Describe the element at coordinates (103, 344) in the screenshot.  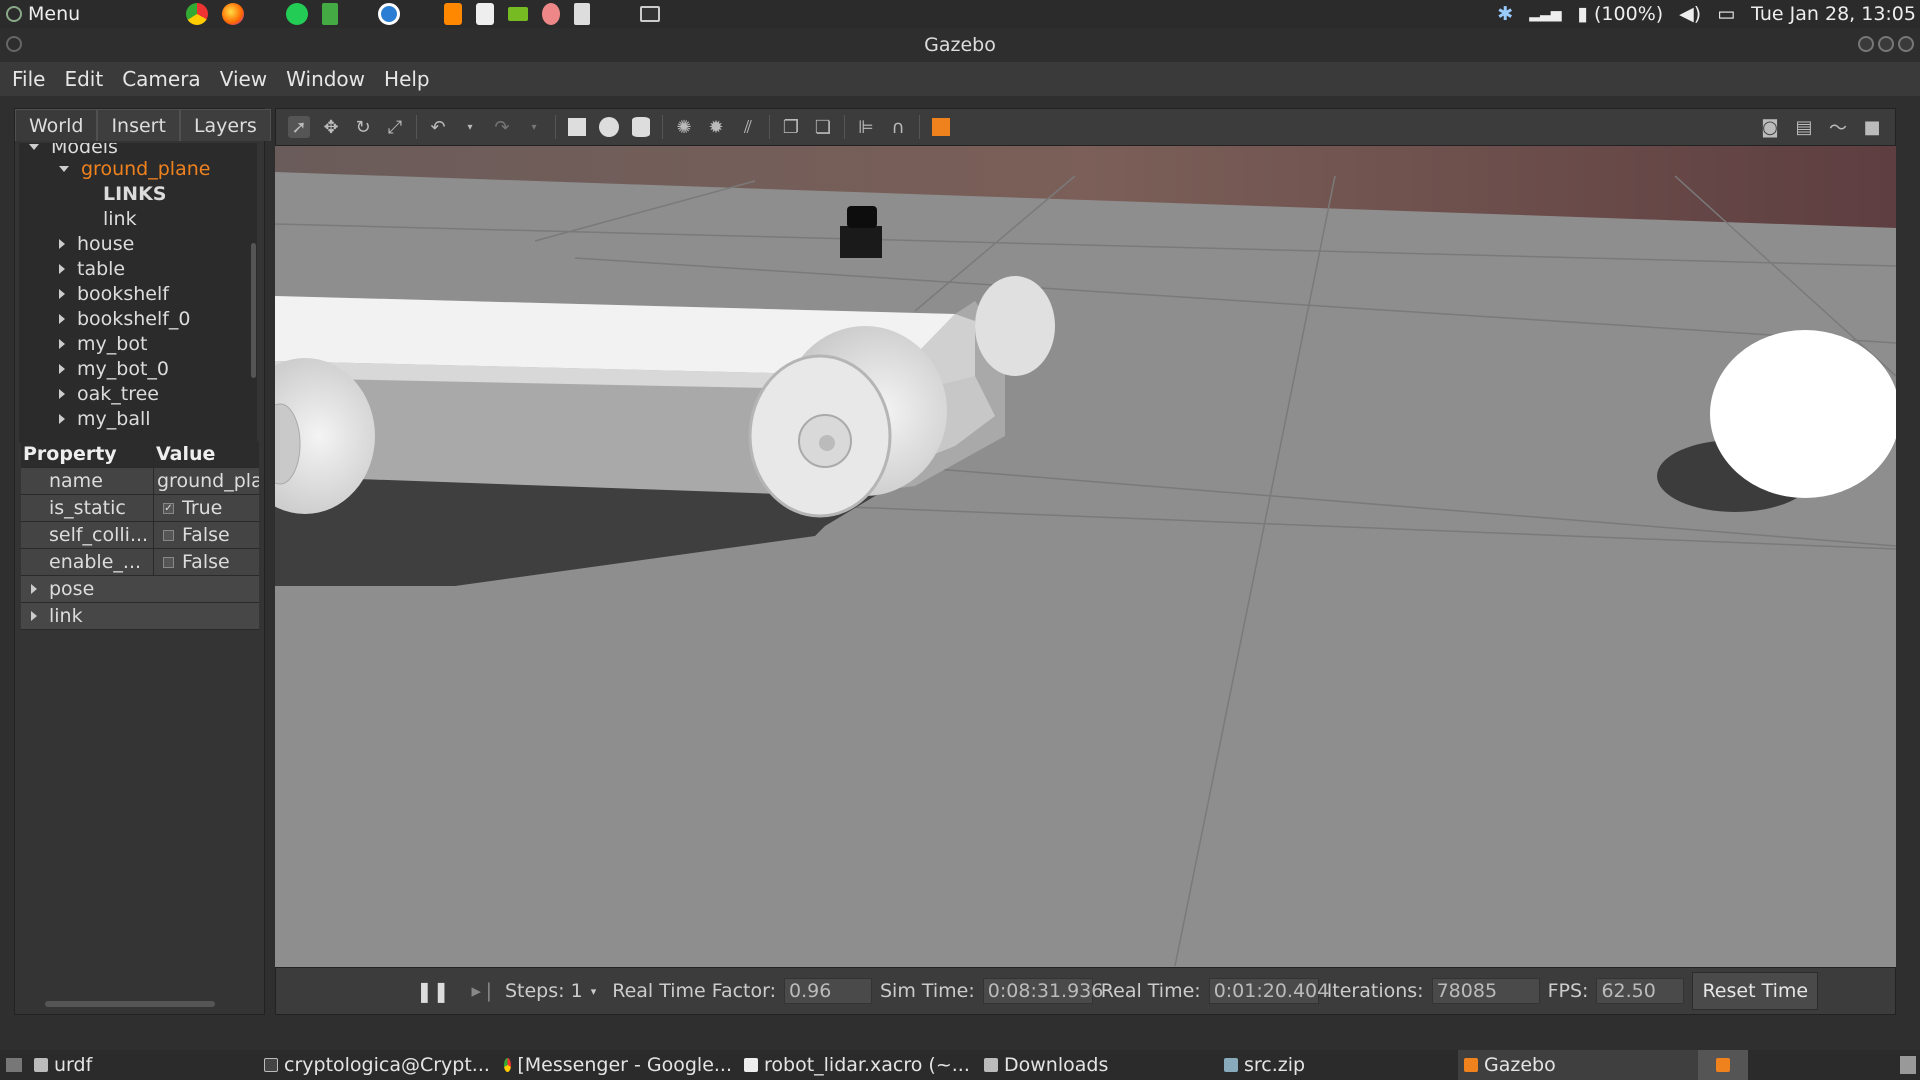
I see `tree-item-my-bot: my_bot` at that location.